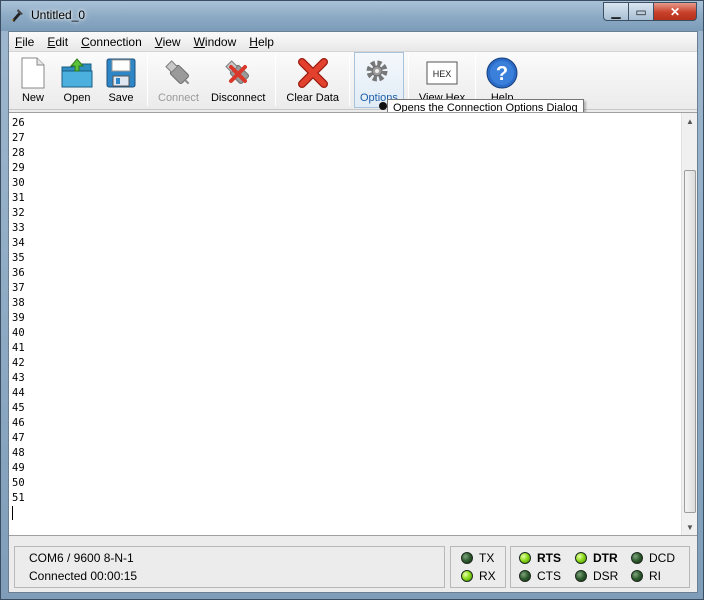 The height and width of the screenshot is (600, 704). I want to click on menu-bar: File Edit Connection View Window Help, so click(353, 42).